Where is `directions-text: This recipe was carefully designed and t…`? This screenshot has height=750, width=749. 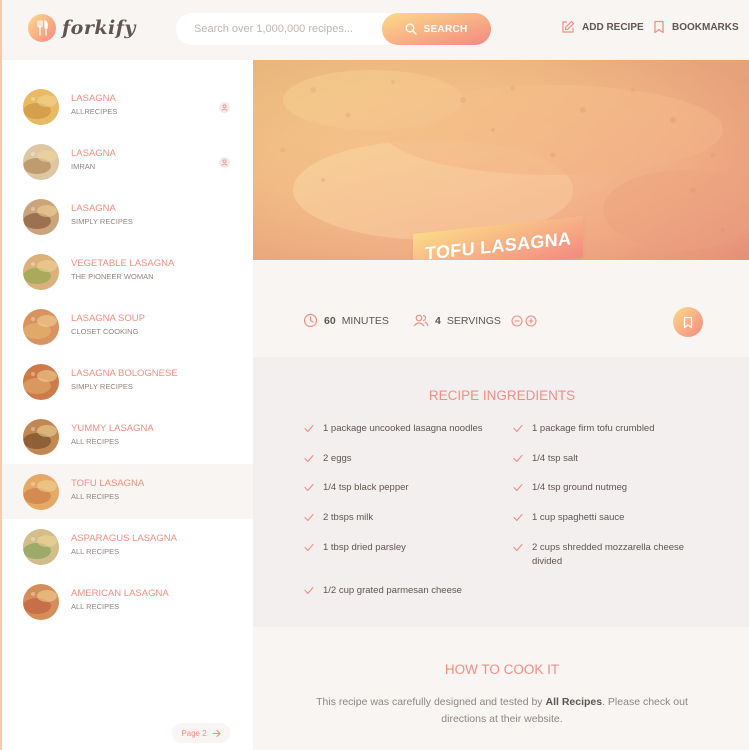
directions-text: This recipe was carefully designed and t… is located at coordinates (502, 711).